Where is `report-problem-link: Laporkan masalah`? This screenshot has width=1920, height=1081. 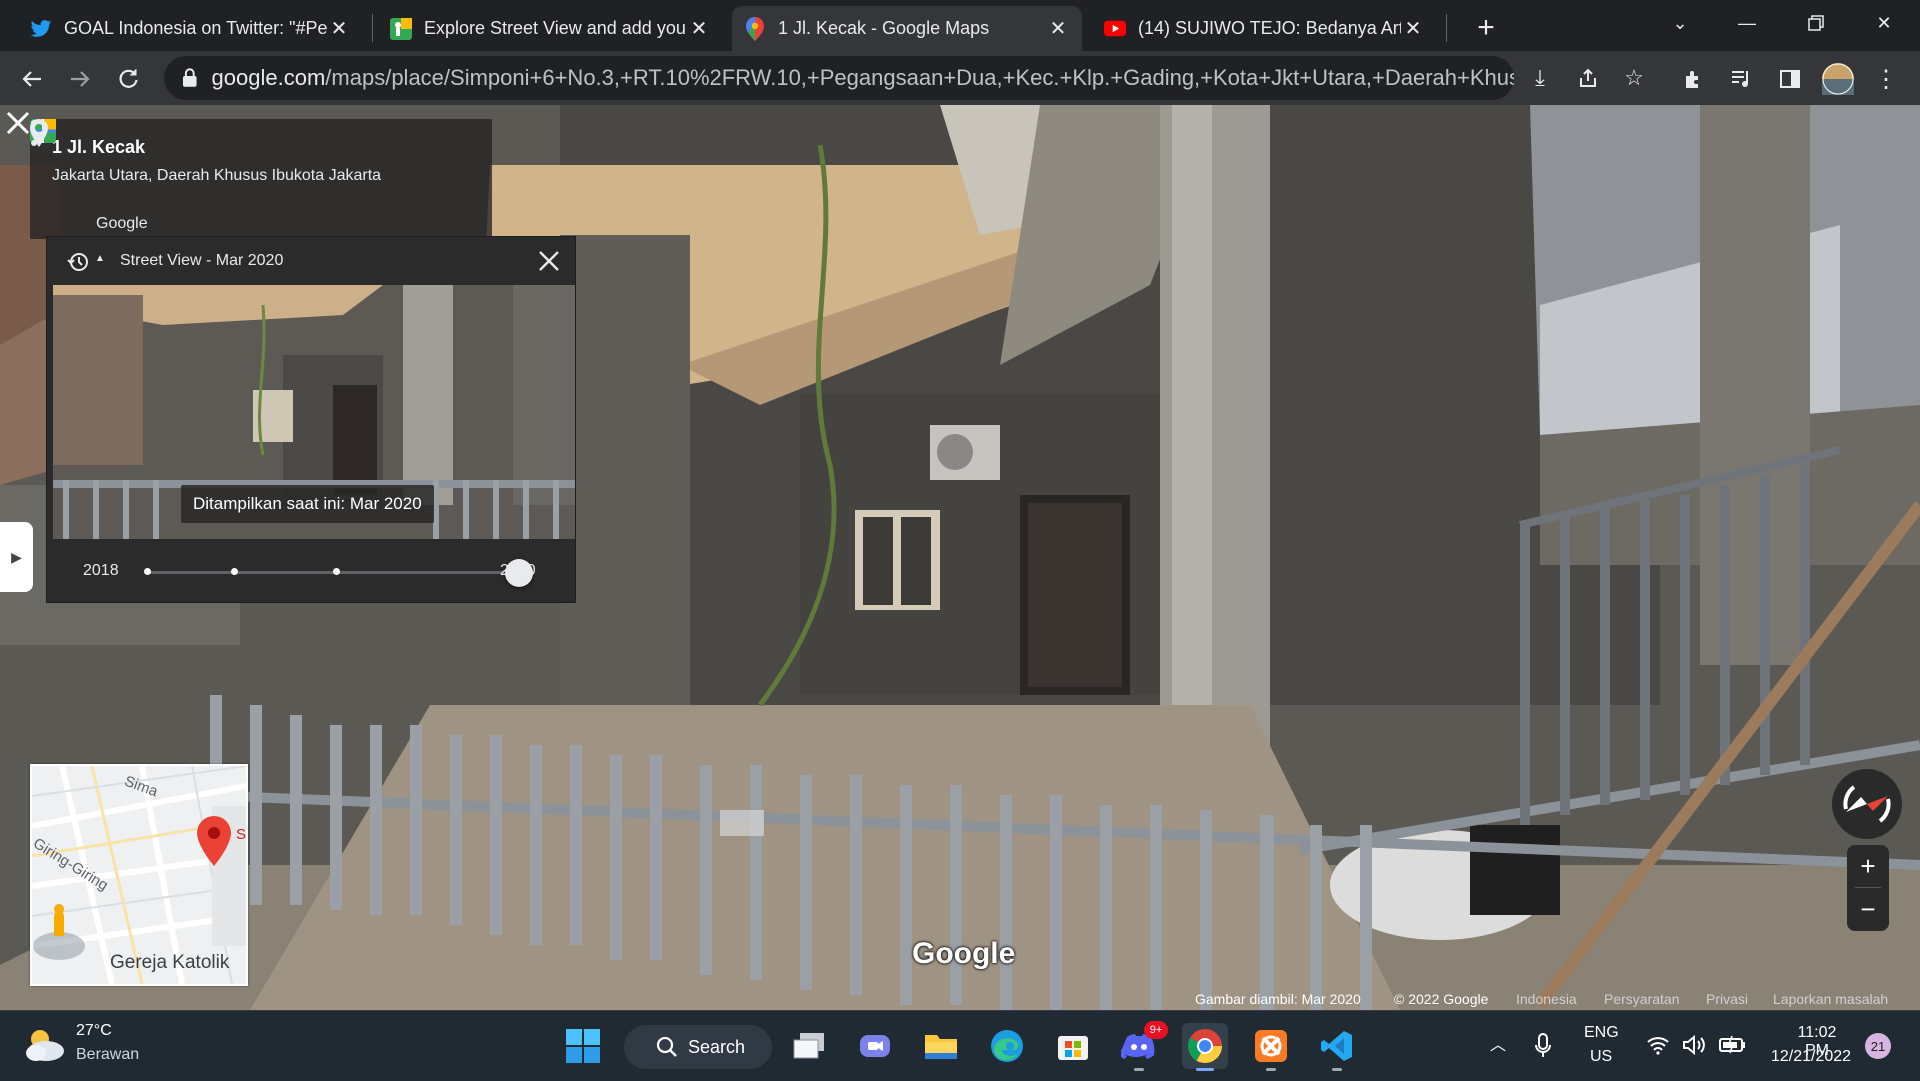 report-problem-link: Laporkan masalah is located at coordinates (1830, 999).